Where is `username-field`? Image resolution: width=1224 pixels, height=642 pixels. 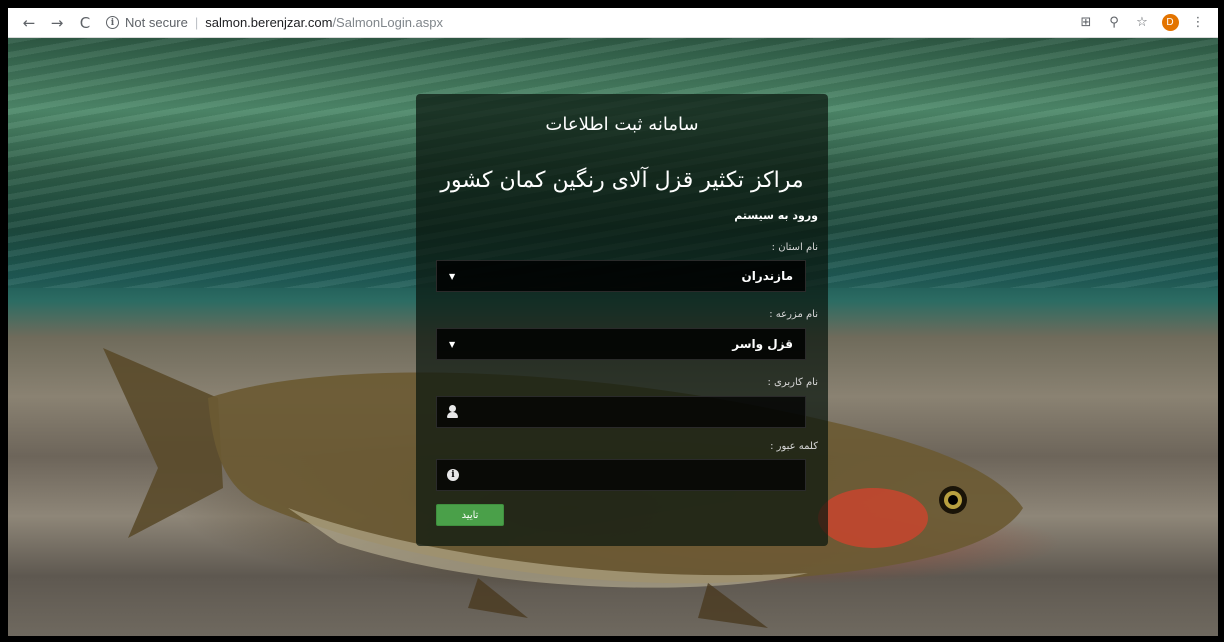
username-field is located at coordinates (621, 412).